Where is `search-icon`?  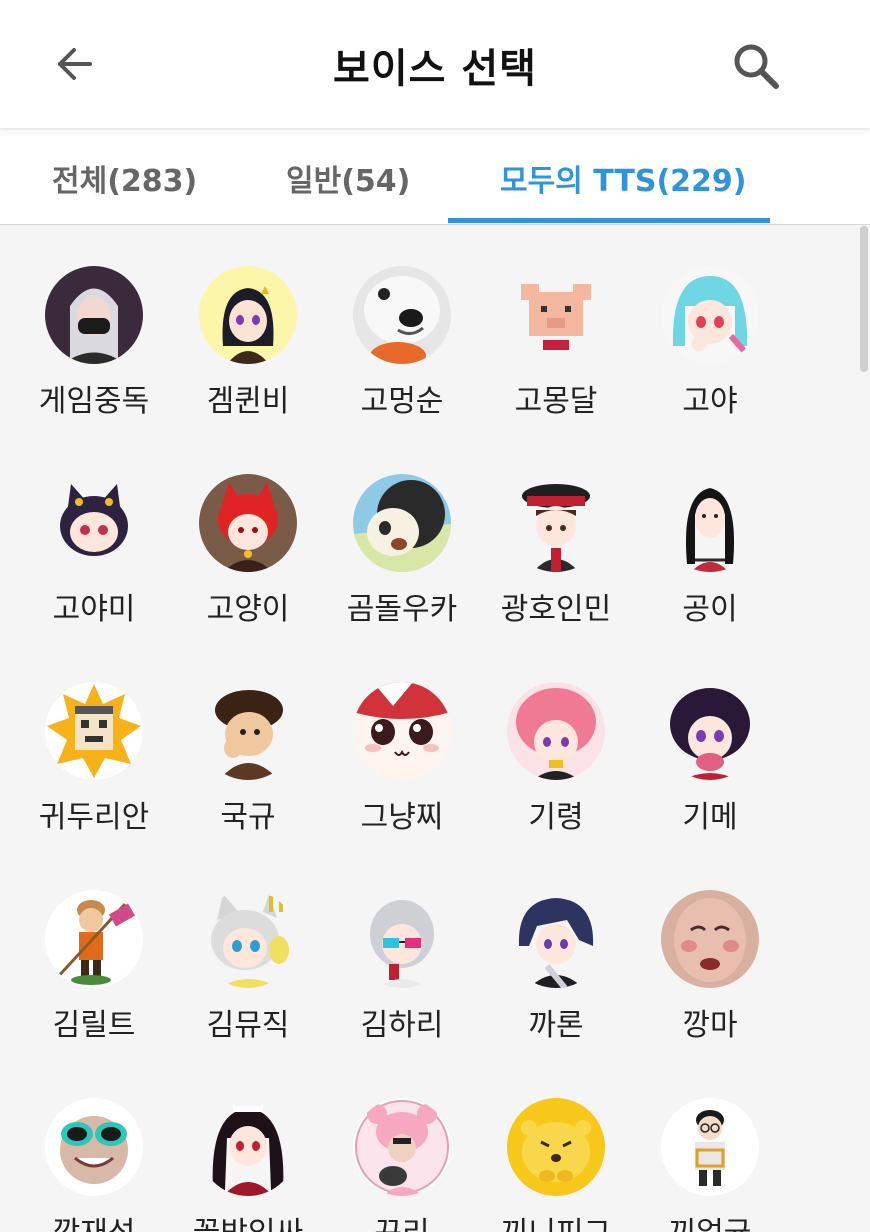 search-icon is located at coordinates (756, 66).